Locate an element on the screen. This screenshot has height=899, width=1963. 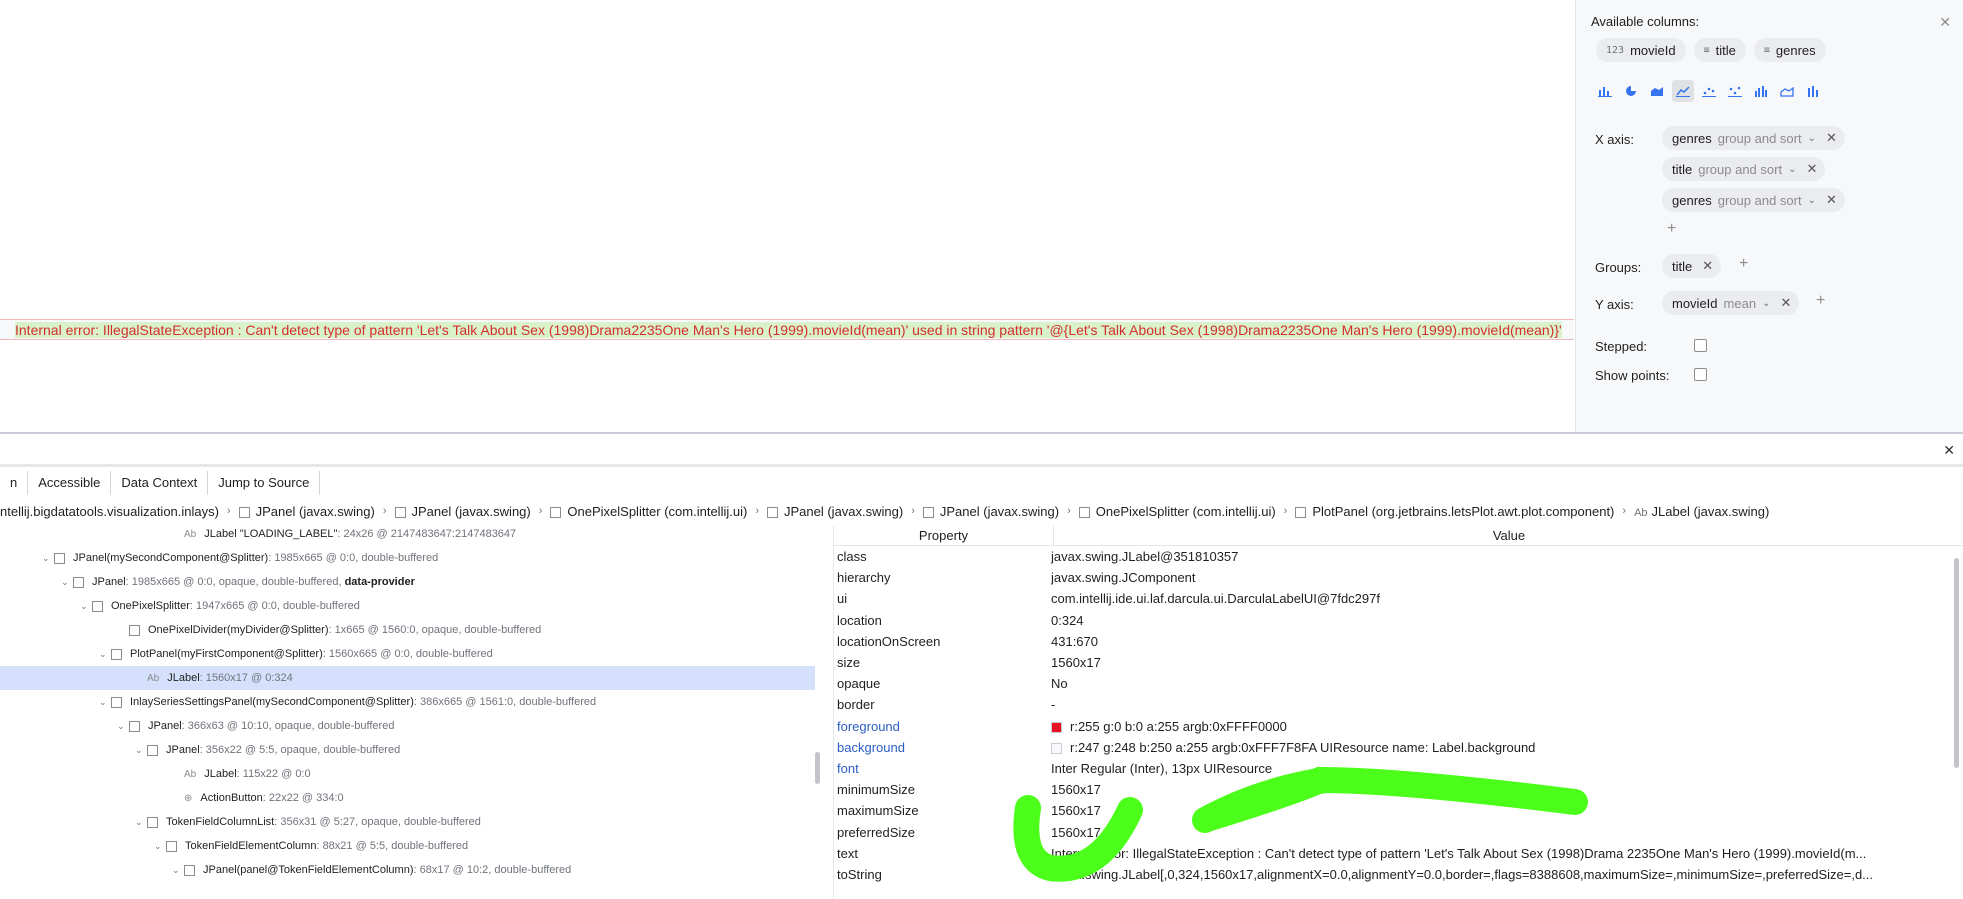
property-row: preferredSize 1560x17 is located at coordinates (1398, 832).